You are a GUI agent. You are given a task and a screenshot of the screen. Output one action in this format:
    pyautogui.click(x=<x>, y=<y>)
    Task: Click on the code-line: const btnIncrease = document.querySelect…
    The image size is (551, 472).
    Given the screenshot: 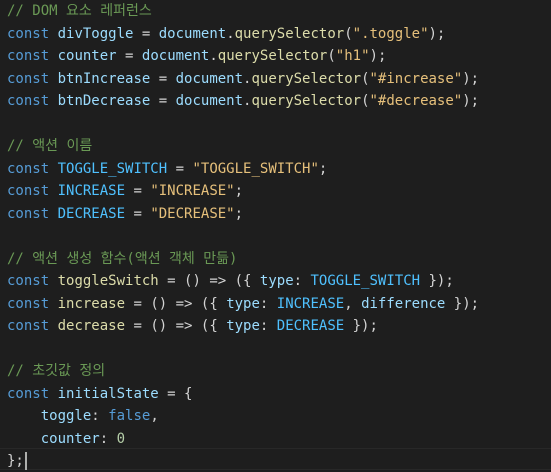 What is the action you would take?
    pyautogui.click(x=243, y=79)
    